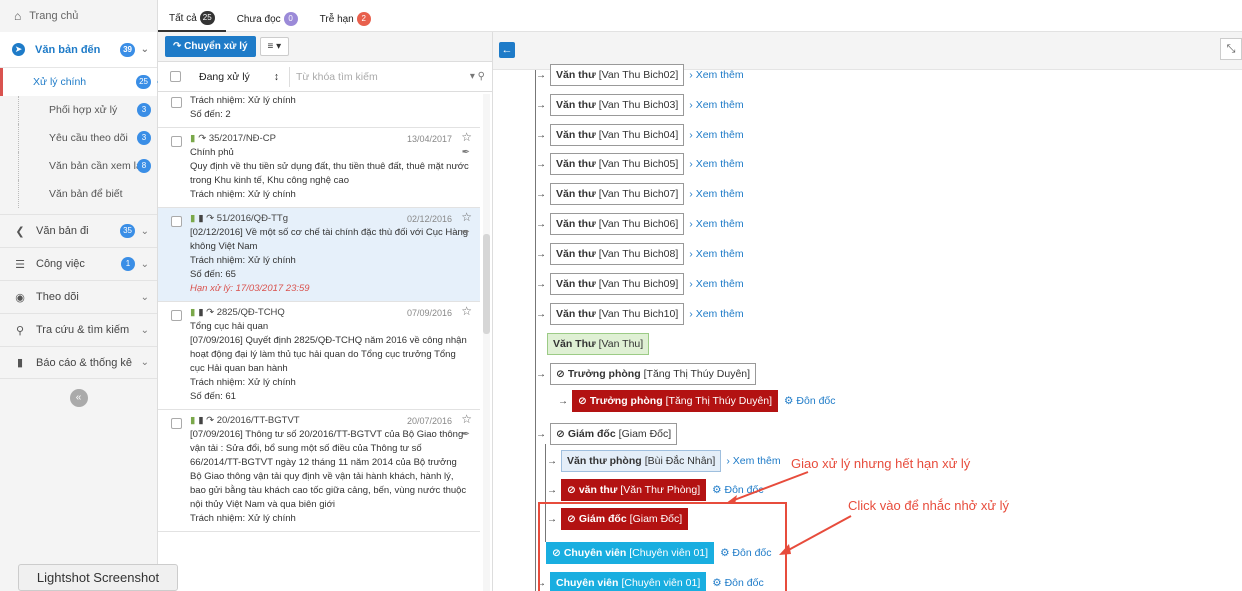 This screenshot has height=591, width=1242. I want to click on sidebar-sub-for-info: Văn bản để biết, so click(87, 194).